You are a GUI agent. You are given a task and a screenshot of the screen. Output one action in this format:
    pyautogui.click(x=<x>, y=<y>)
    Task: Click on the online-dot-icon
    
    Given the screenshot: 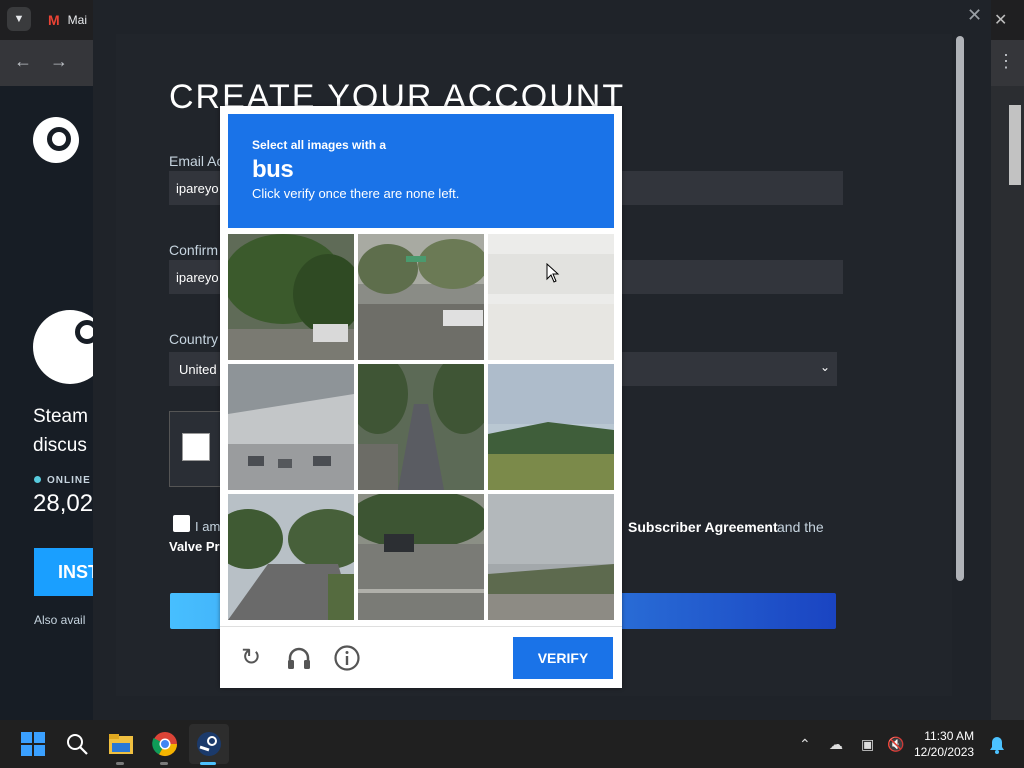 What is the action you would take?
    pyautogui.click(x=37, y=479)
    